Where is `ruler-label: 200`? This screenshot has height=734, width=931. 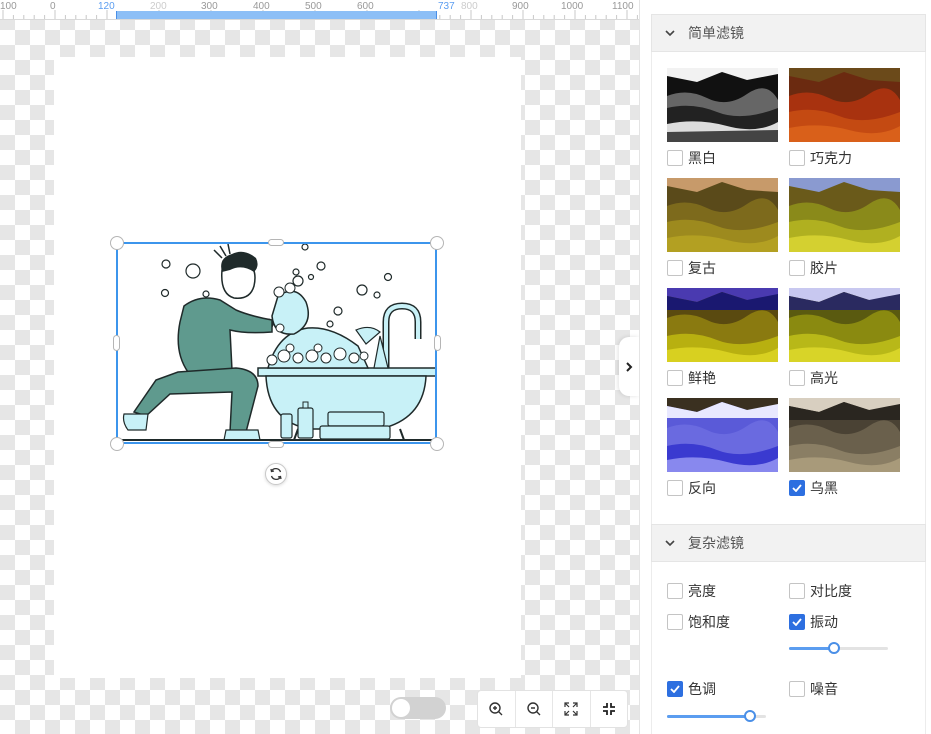
ruler-label: 200 is located at coordinates (158, 6).